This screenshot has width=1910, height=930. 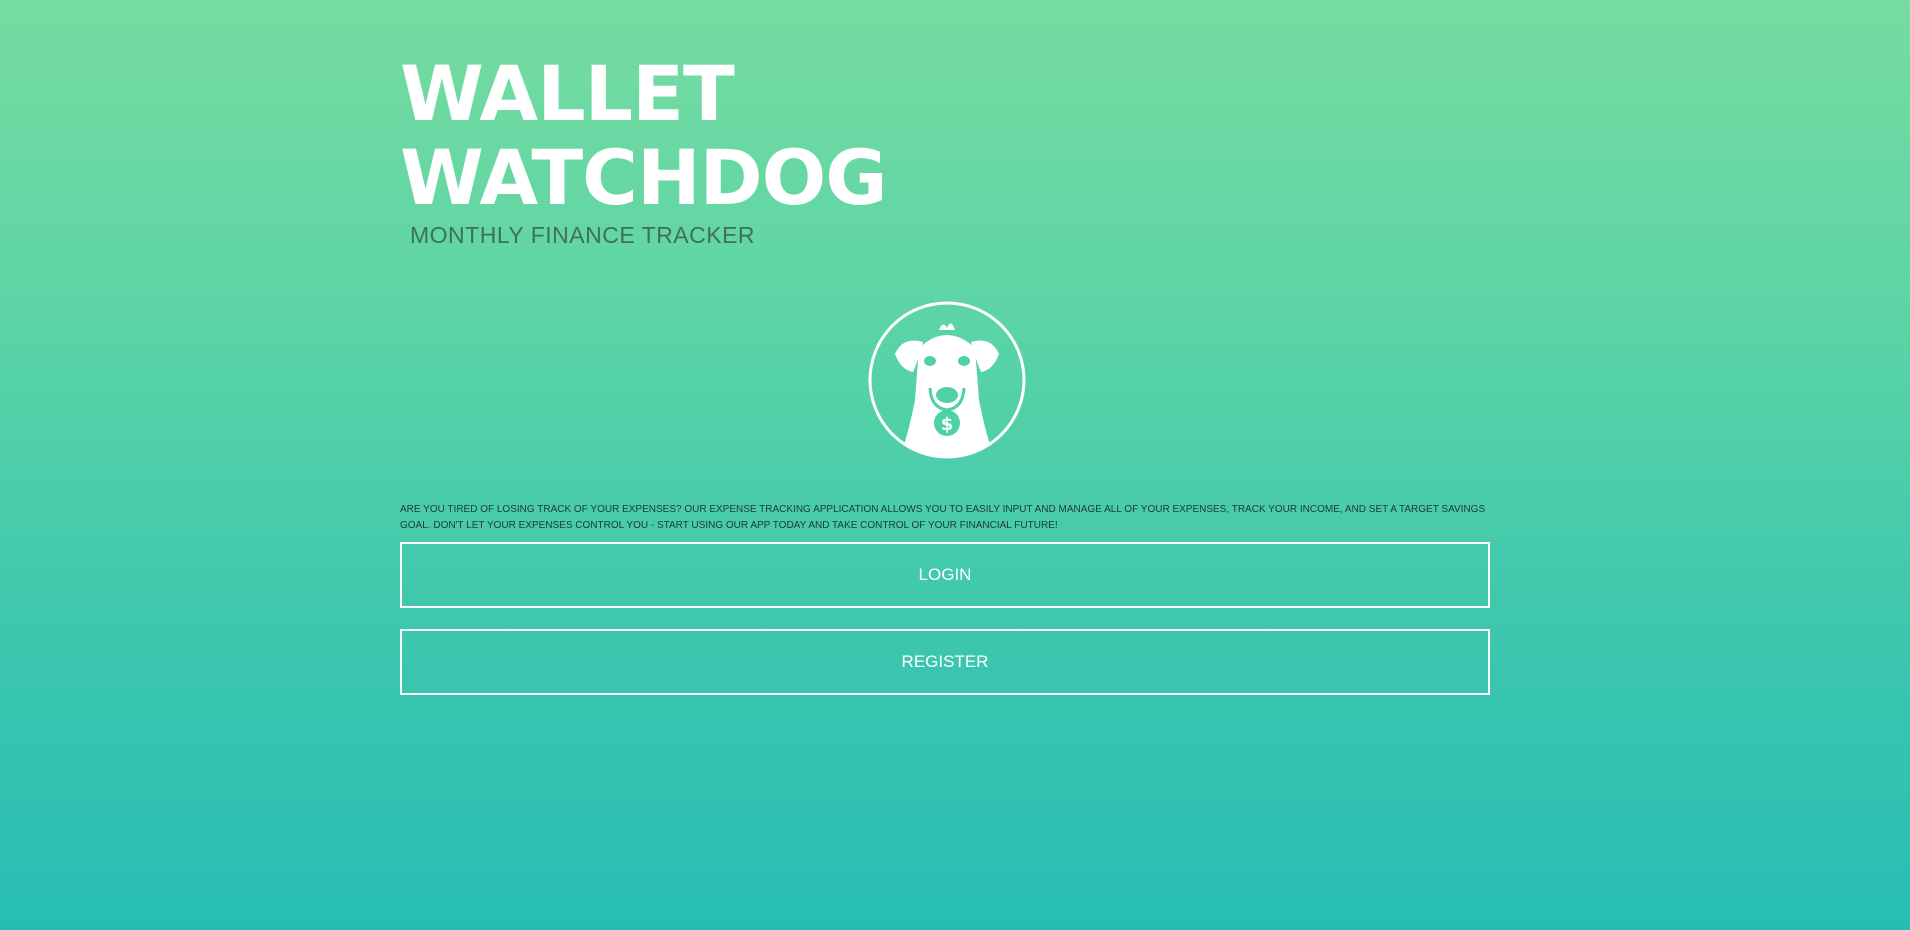 I want to click on register-button: REGISTER, so click(x=945, y=662).